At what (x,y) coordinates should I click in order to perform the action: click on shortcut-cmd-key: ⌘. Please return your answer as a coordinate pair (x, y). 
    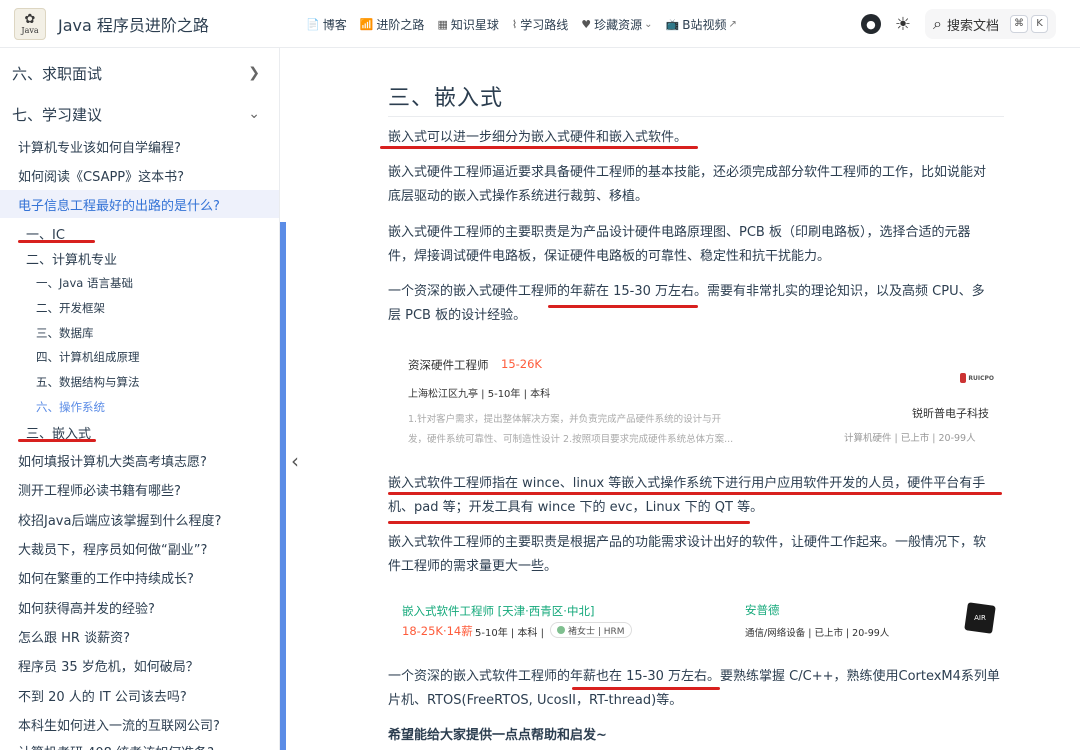
    Looking at the image, I should click on (1019, 24).